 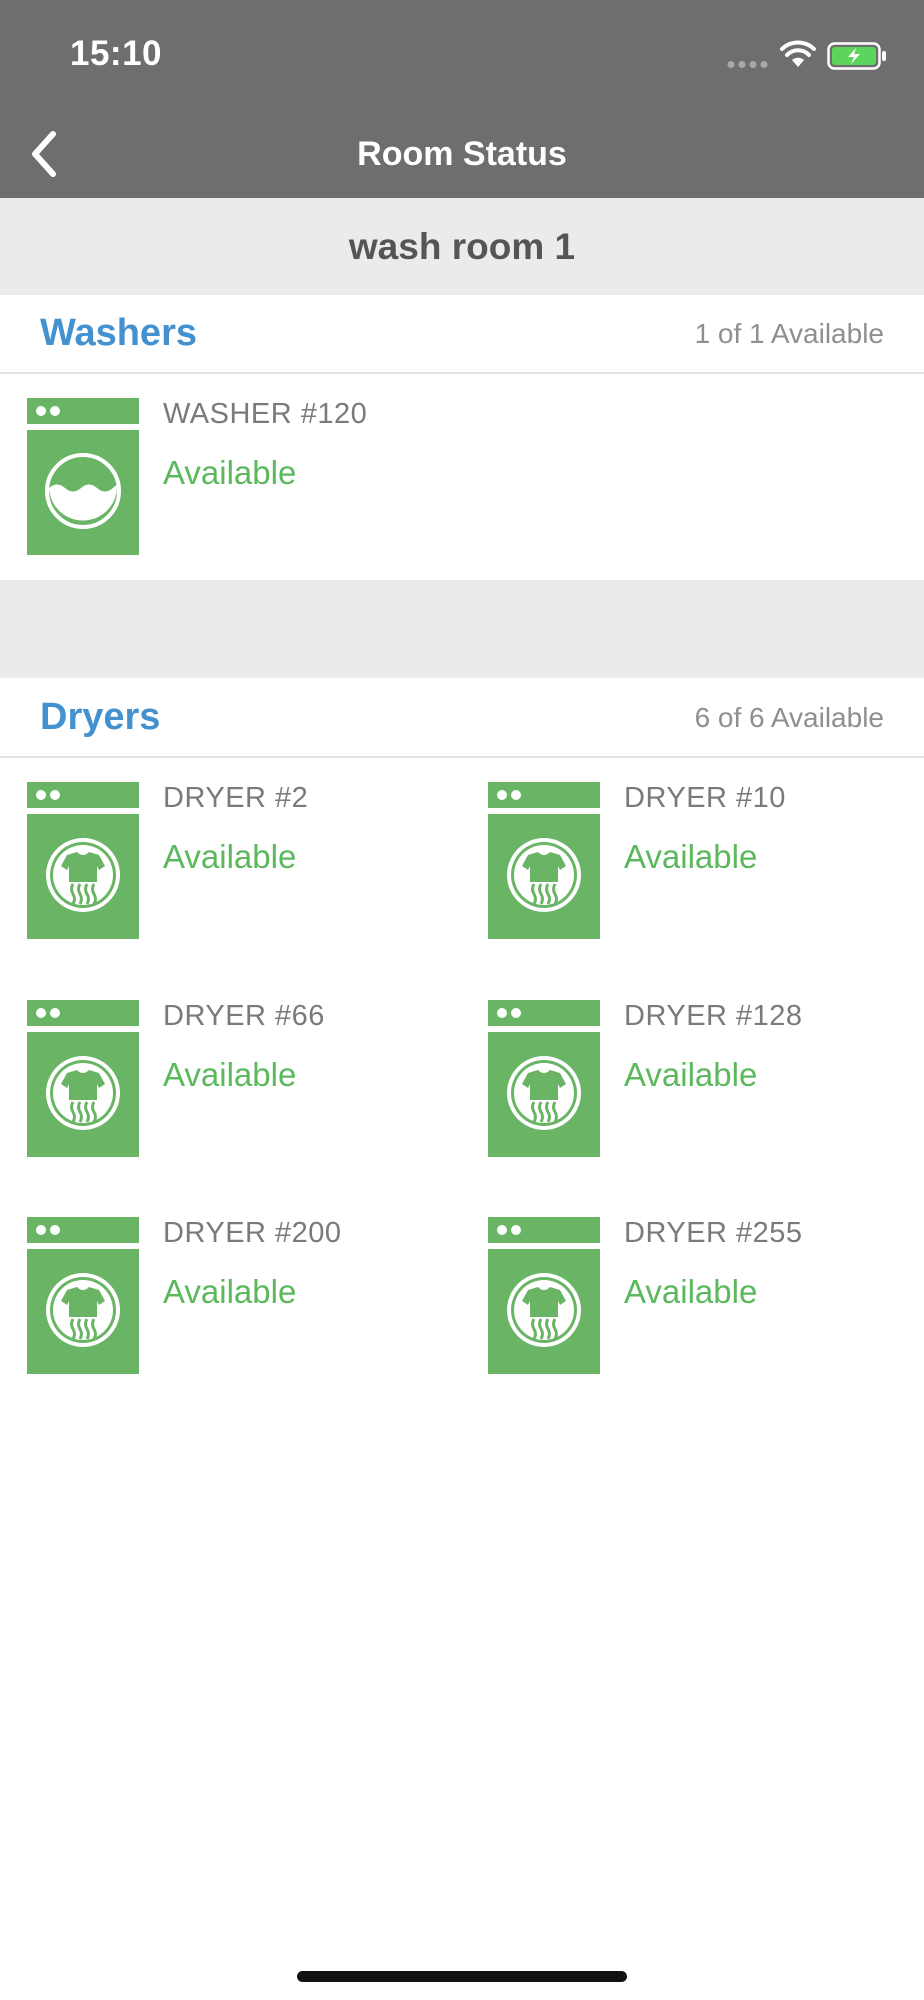 I want to click on navigation-bar: Room Status, so click(x=462, y=154).